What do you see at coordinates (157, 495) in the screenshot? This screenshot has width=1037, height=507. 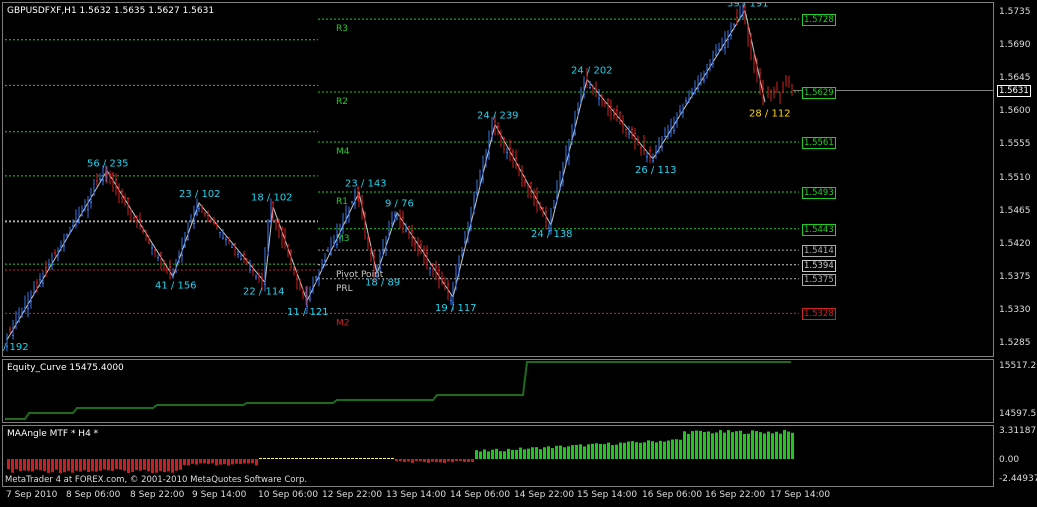 I see `time-axis-label: 8 Sep 22:00` at bounding box center [157, 495].